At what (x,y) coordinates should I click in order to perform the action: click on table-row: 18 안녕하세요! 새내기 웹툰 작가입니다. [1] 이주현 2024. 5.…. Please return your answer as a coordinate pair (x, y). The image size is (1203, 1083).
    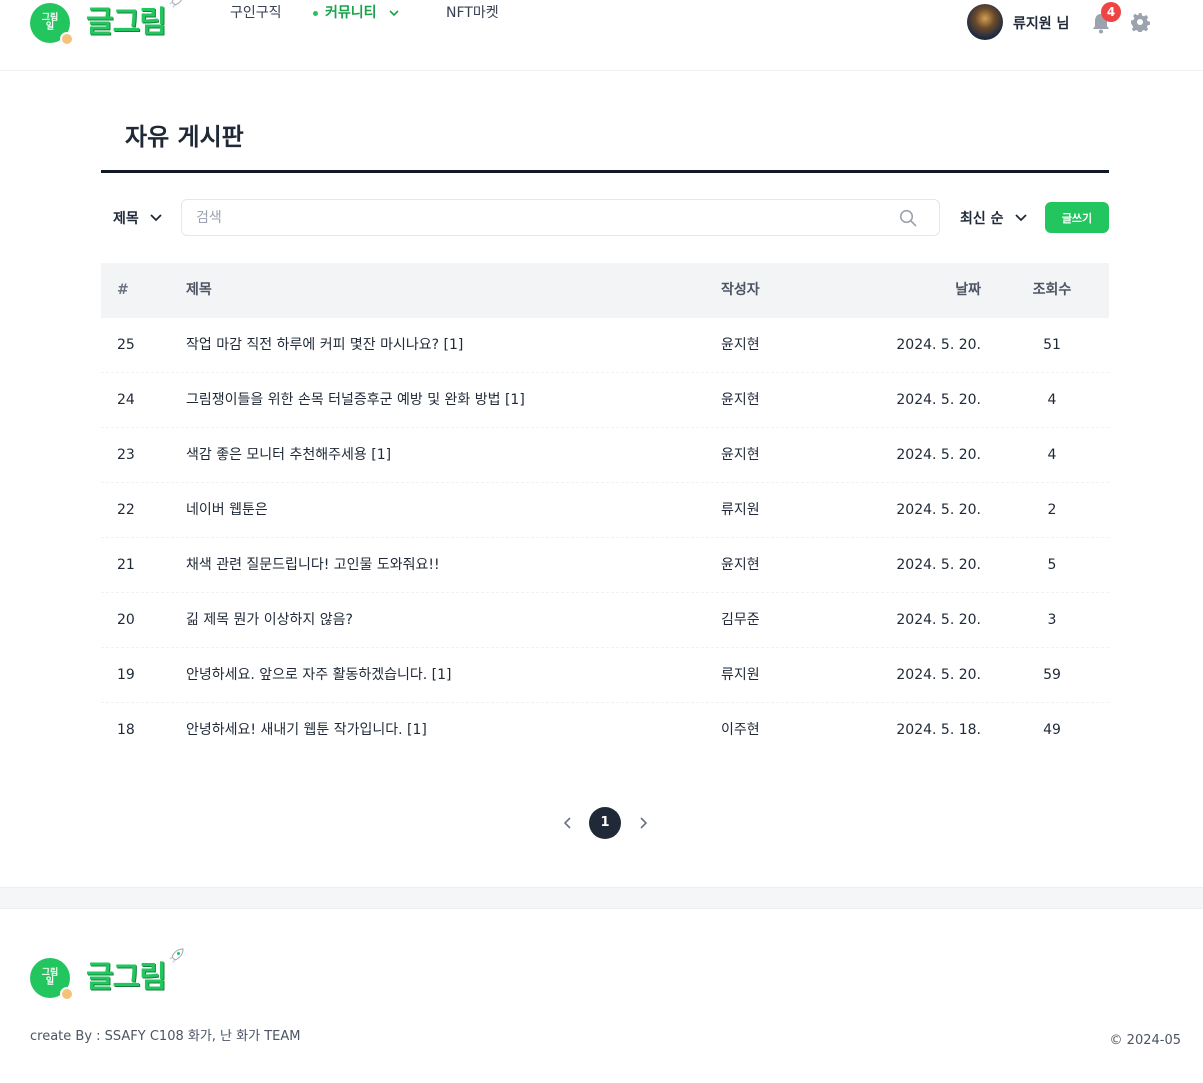
    Looking at the image, I should click on (605, 730).